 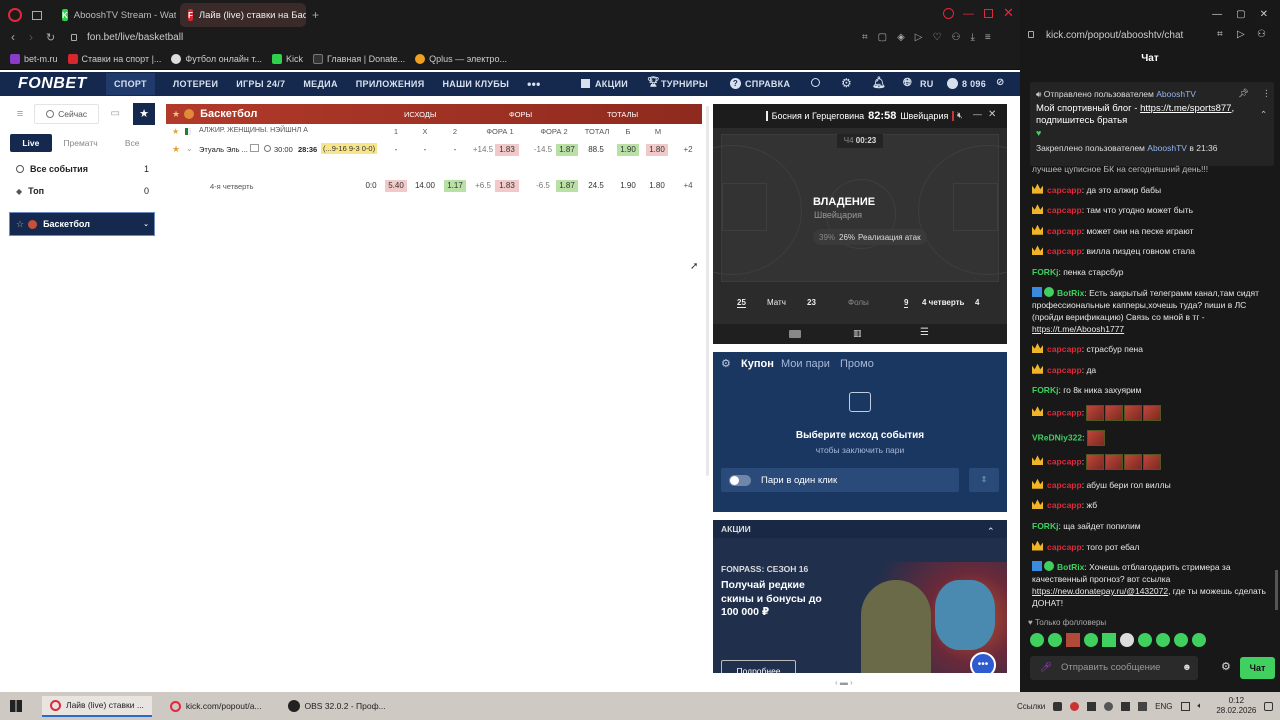 I want to click on now-filter: Сейчас, so click(x=66, y=114).